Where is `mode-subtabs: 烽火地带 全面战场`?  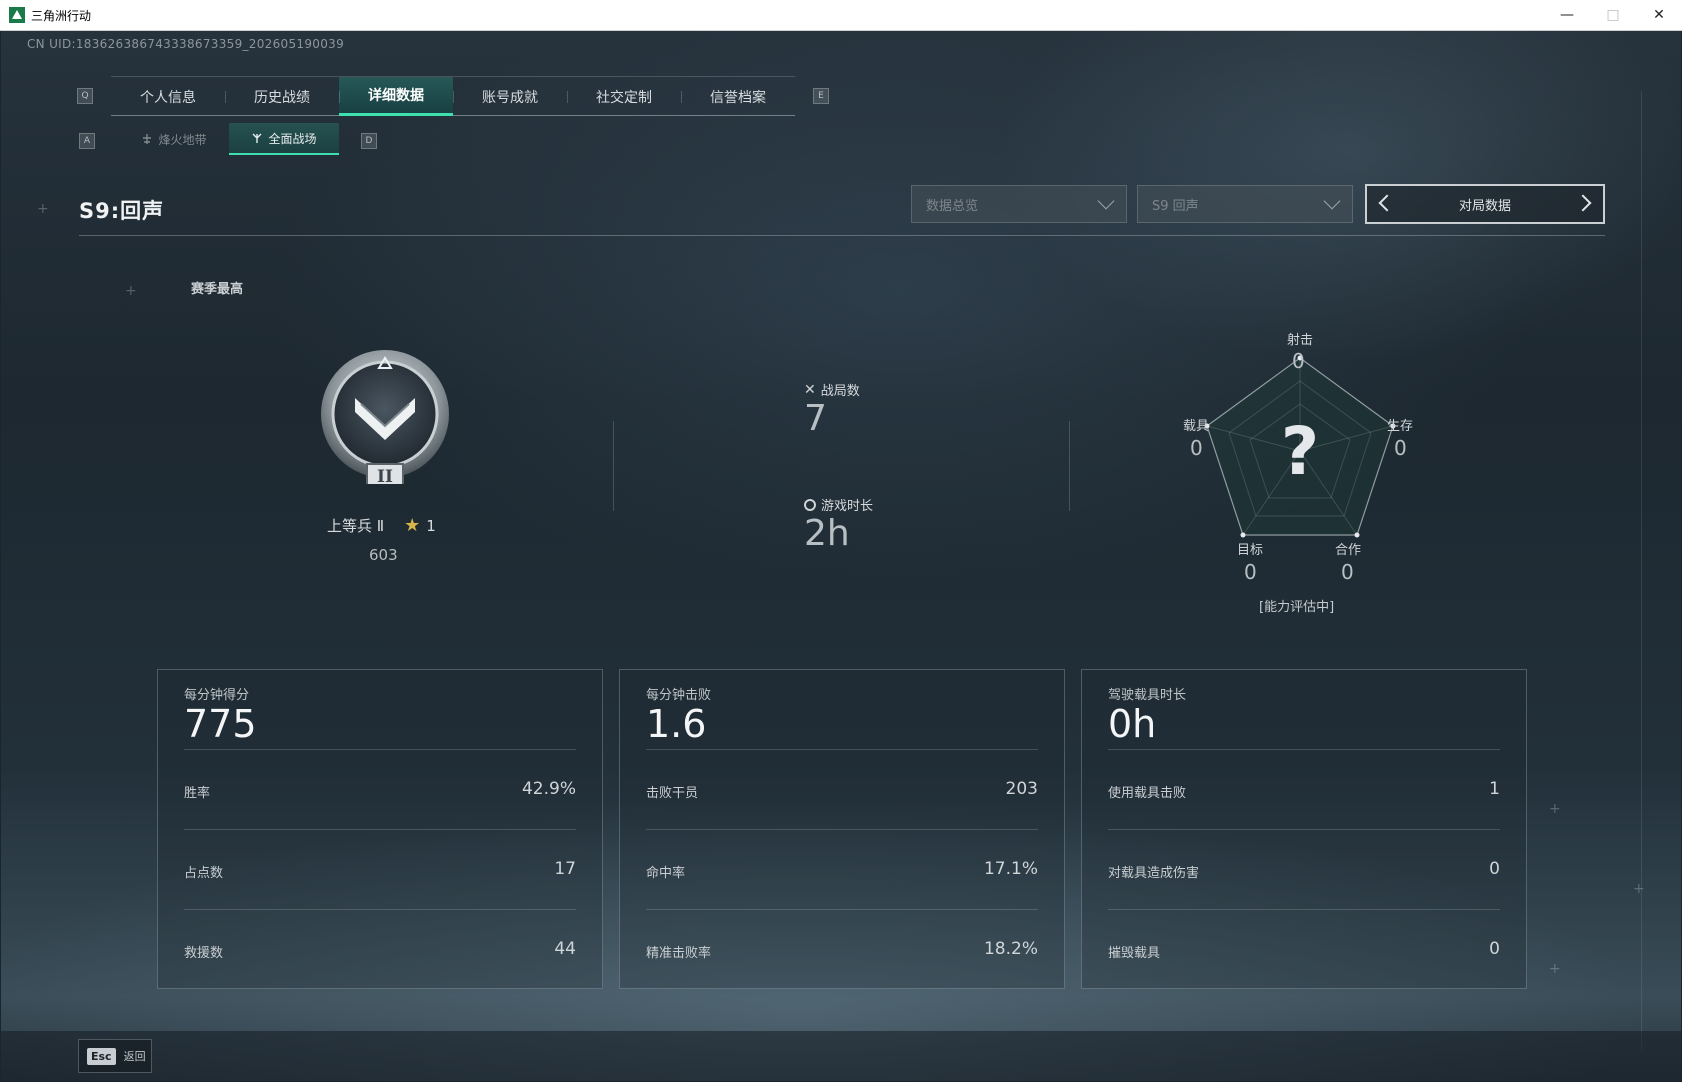 mode-subtabs: 烽火地带 全面战场 is located at coordinates (229, 140).